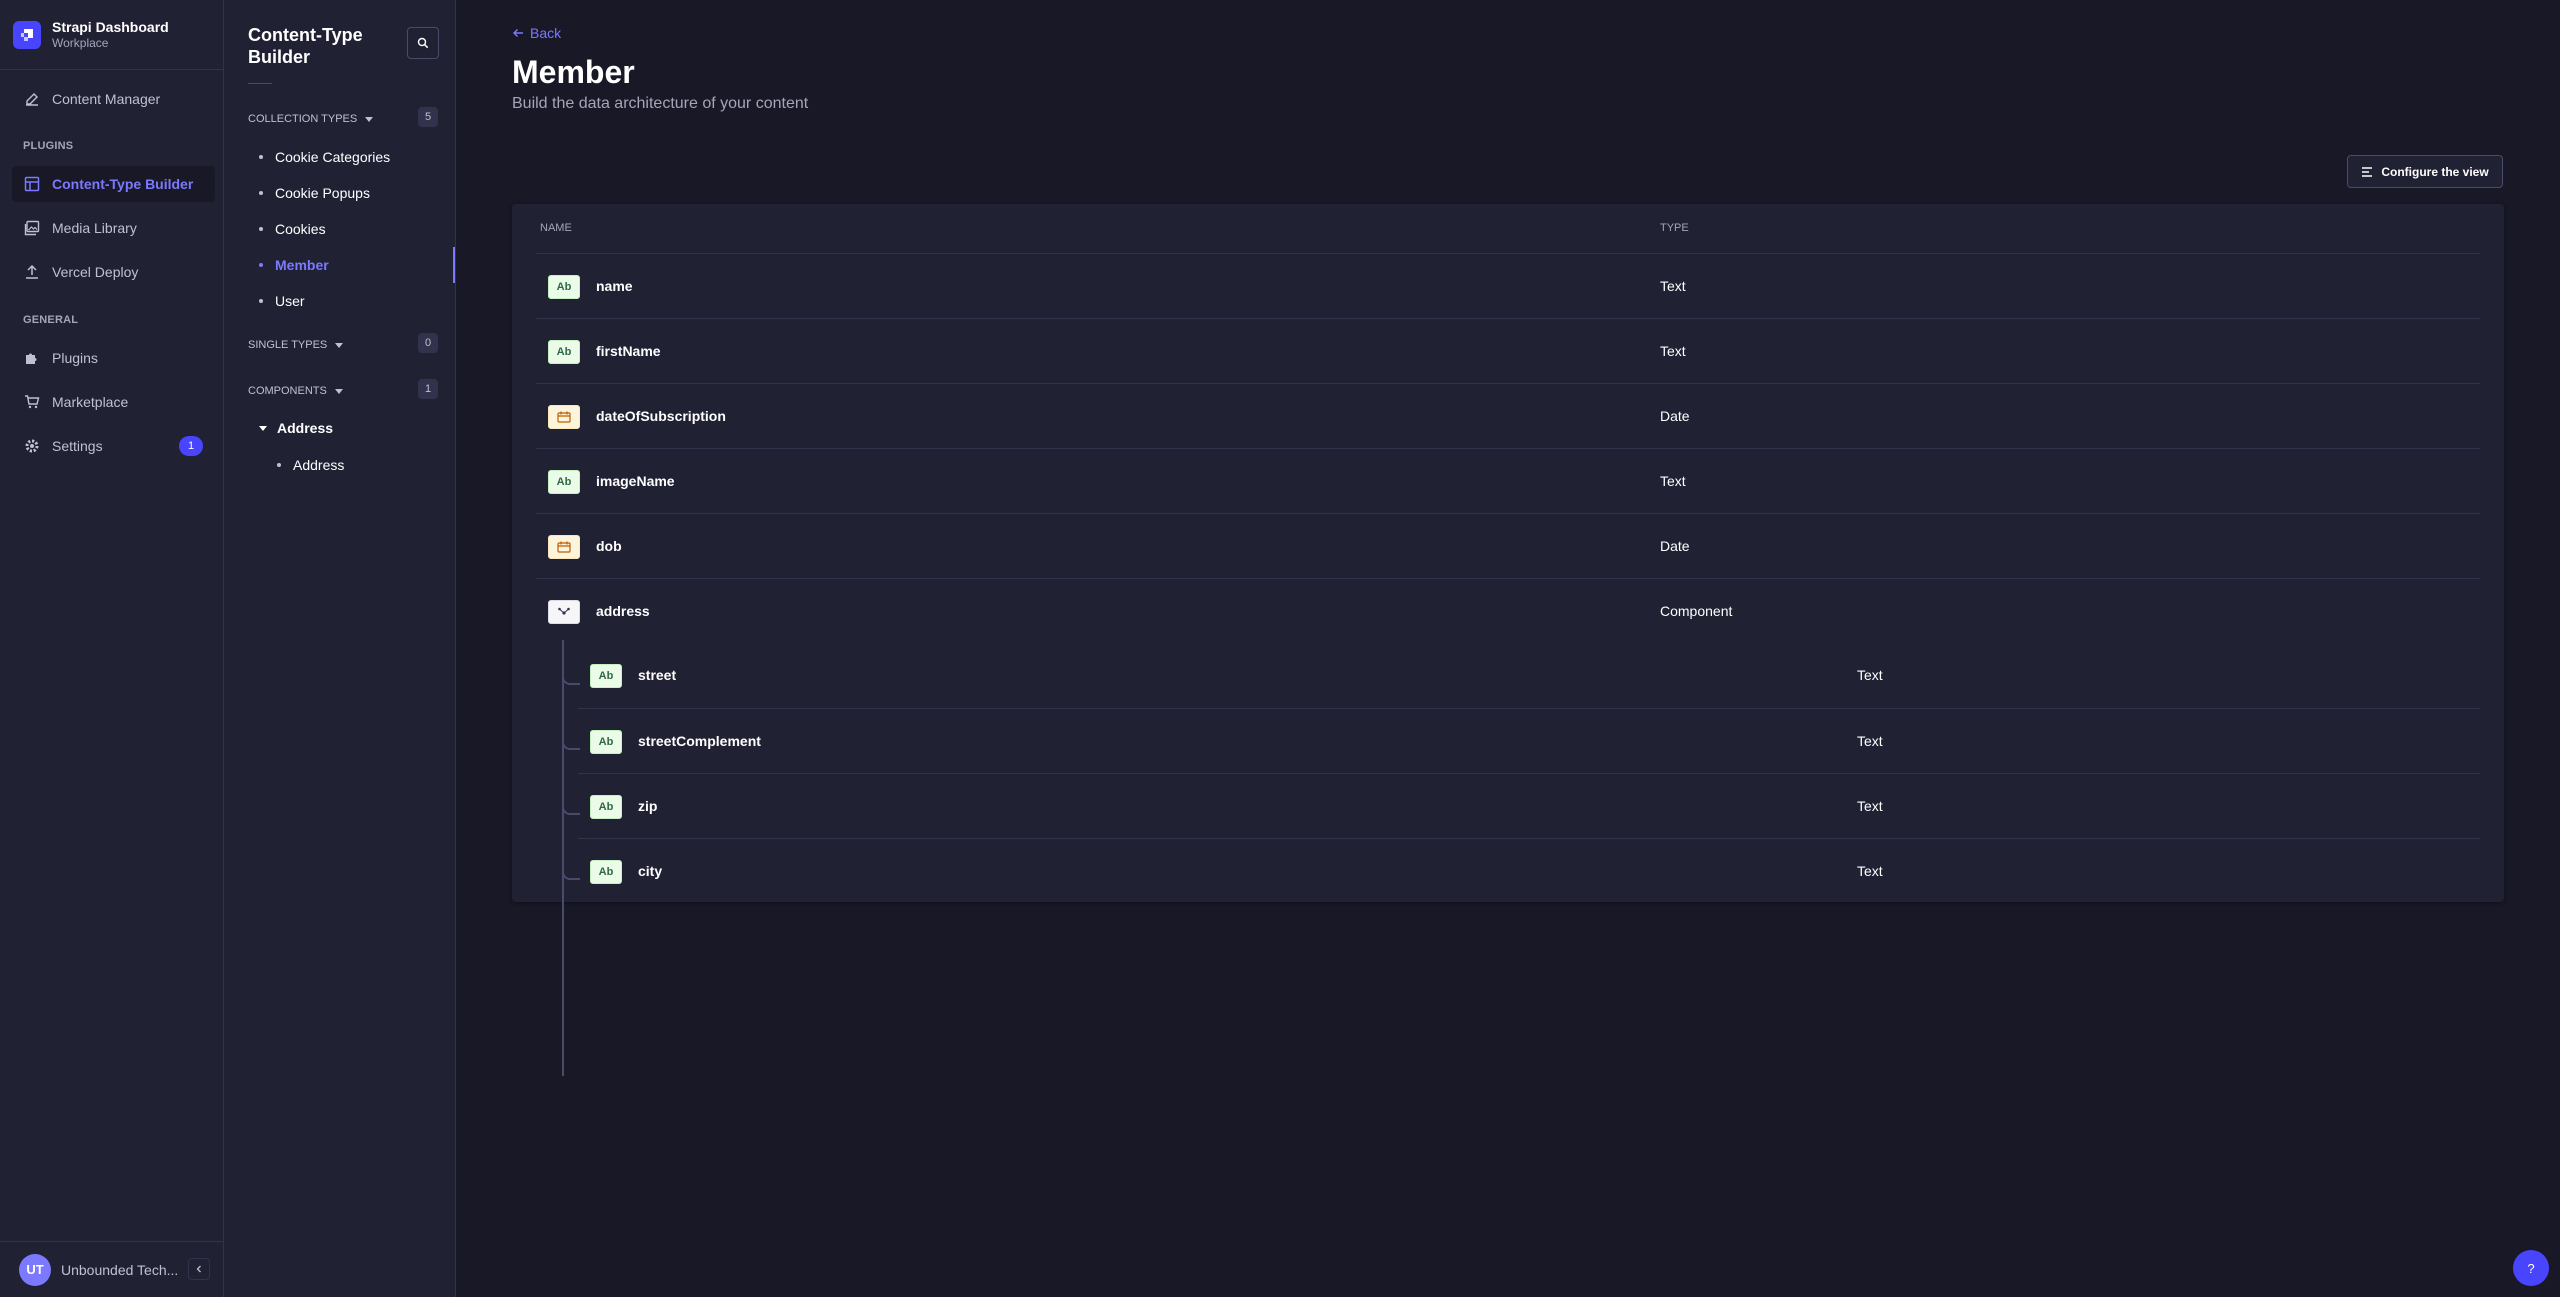 Image resolution: width=2560 pixels, height=1297 pixels. What do you see at coordinates (290, 301) in the screenshot?
I see `subnav-item-label: User` at bounding box center [290, 301].